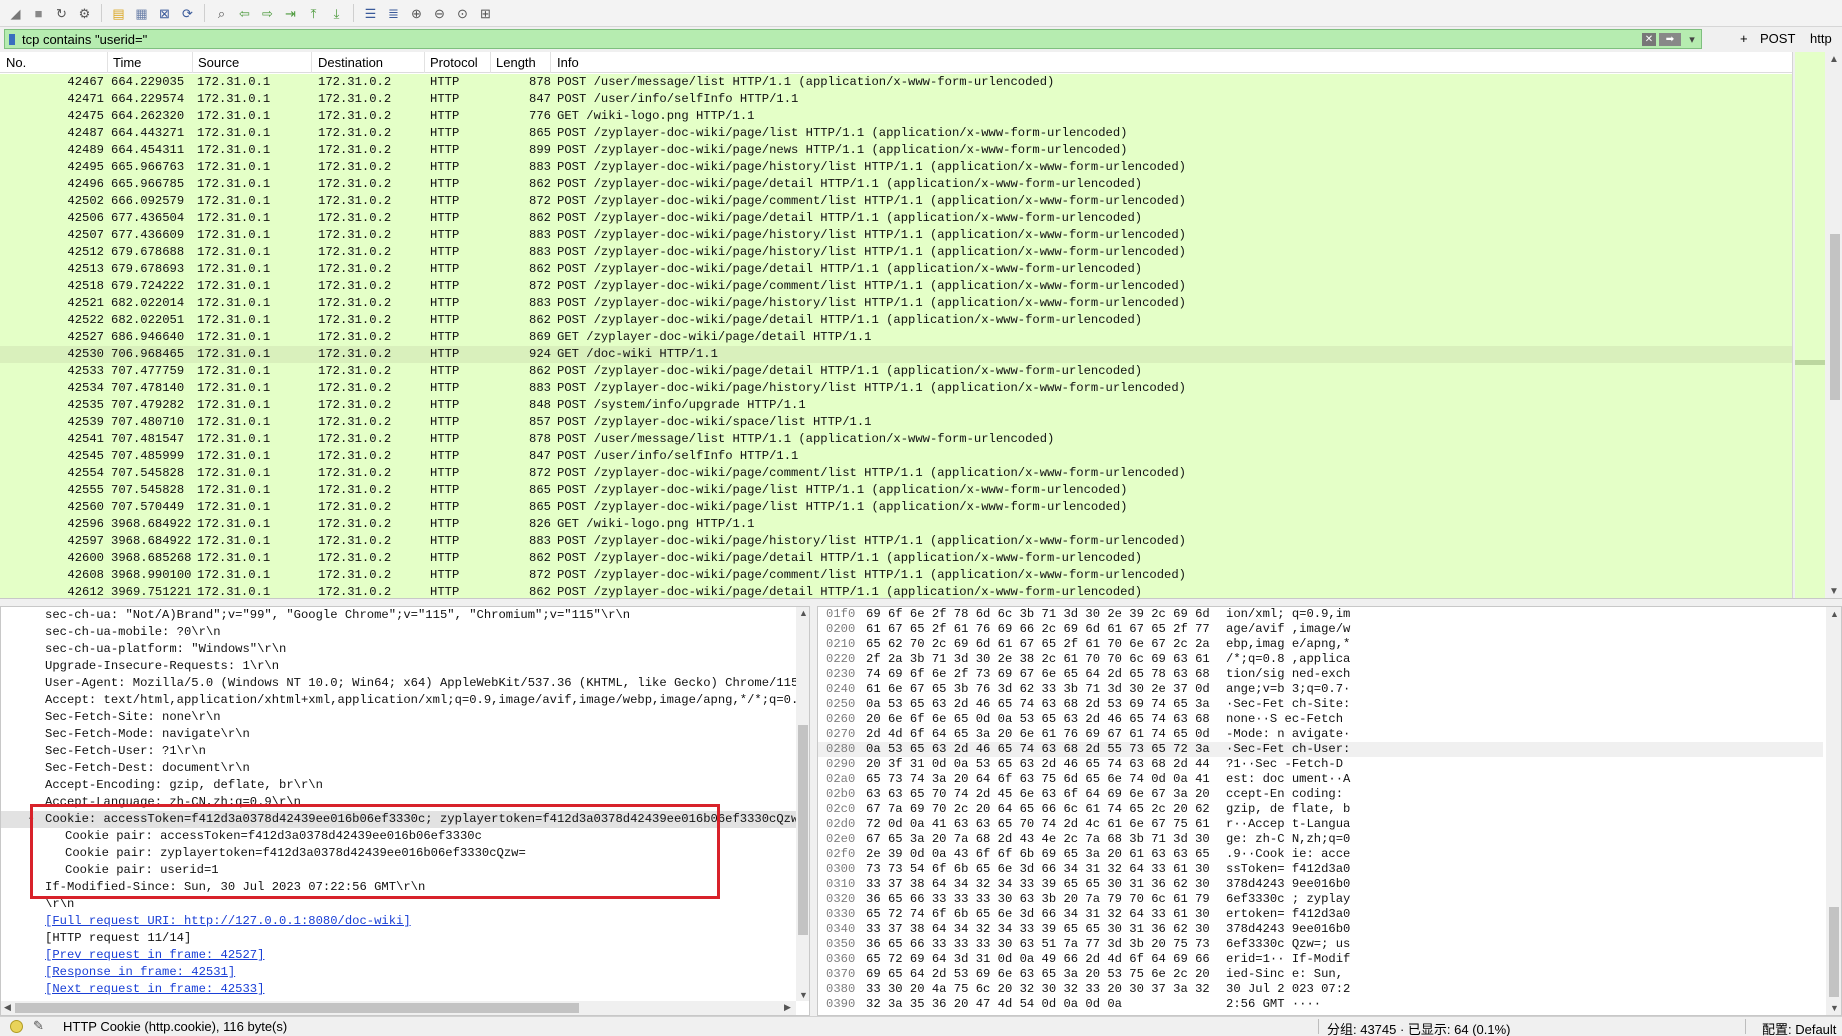 This screenshot has height=1036, width=1842. Describe the element at coordinates (516, 62) in the screenshot. I see `column-header-length: Length` at that location.